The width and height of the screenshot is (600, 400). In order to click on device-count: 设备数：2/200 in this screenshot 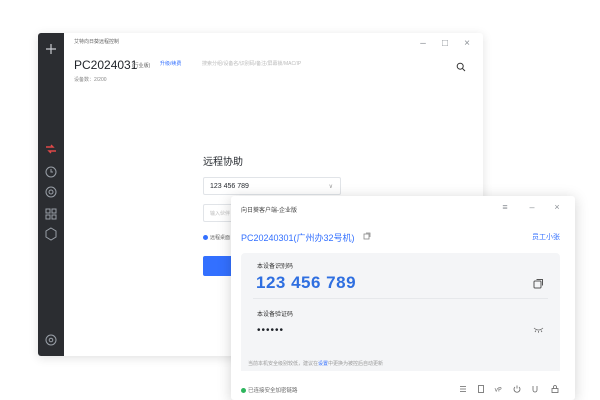, I will do `click(90, 80)`.